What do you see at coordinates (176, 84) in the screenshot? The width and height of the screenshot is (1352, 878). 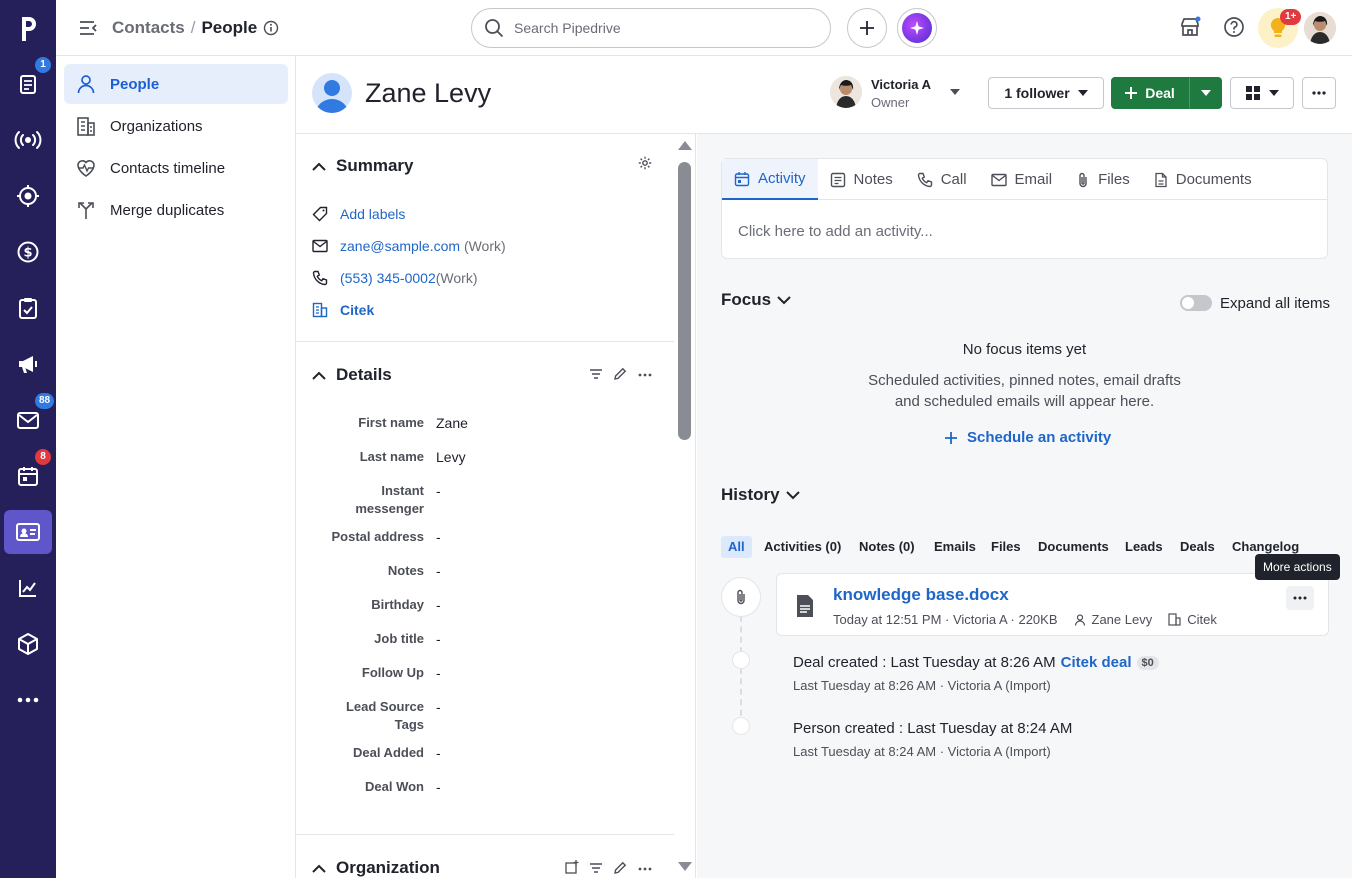 I see `subnav-people: People` at bounding box center [176, 84].